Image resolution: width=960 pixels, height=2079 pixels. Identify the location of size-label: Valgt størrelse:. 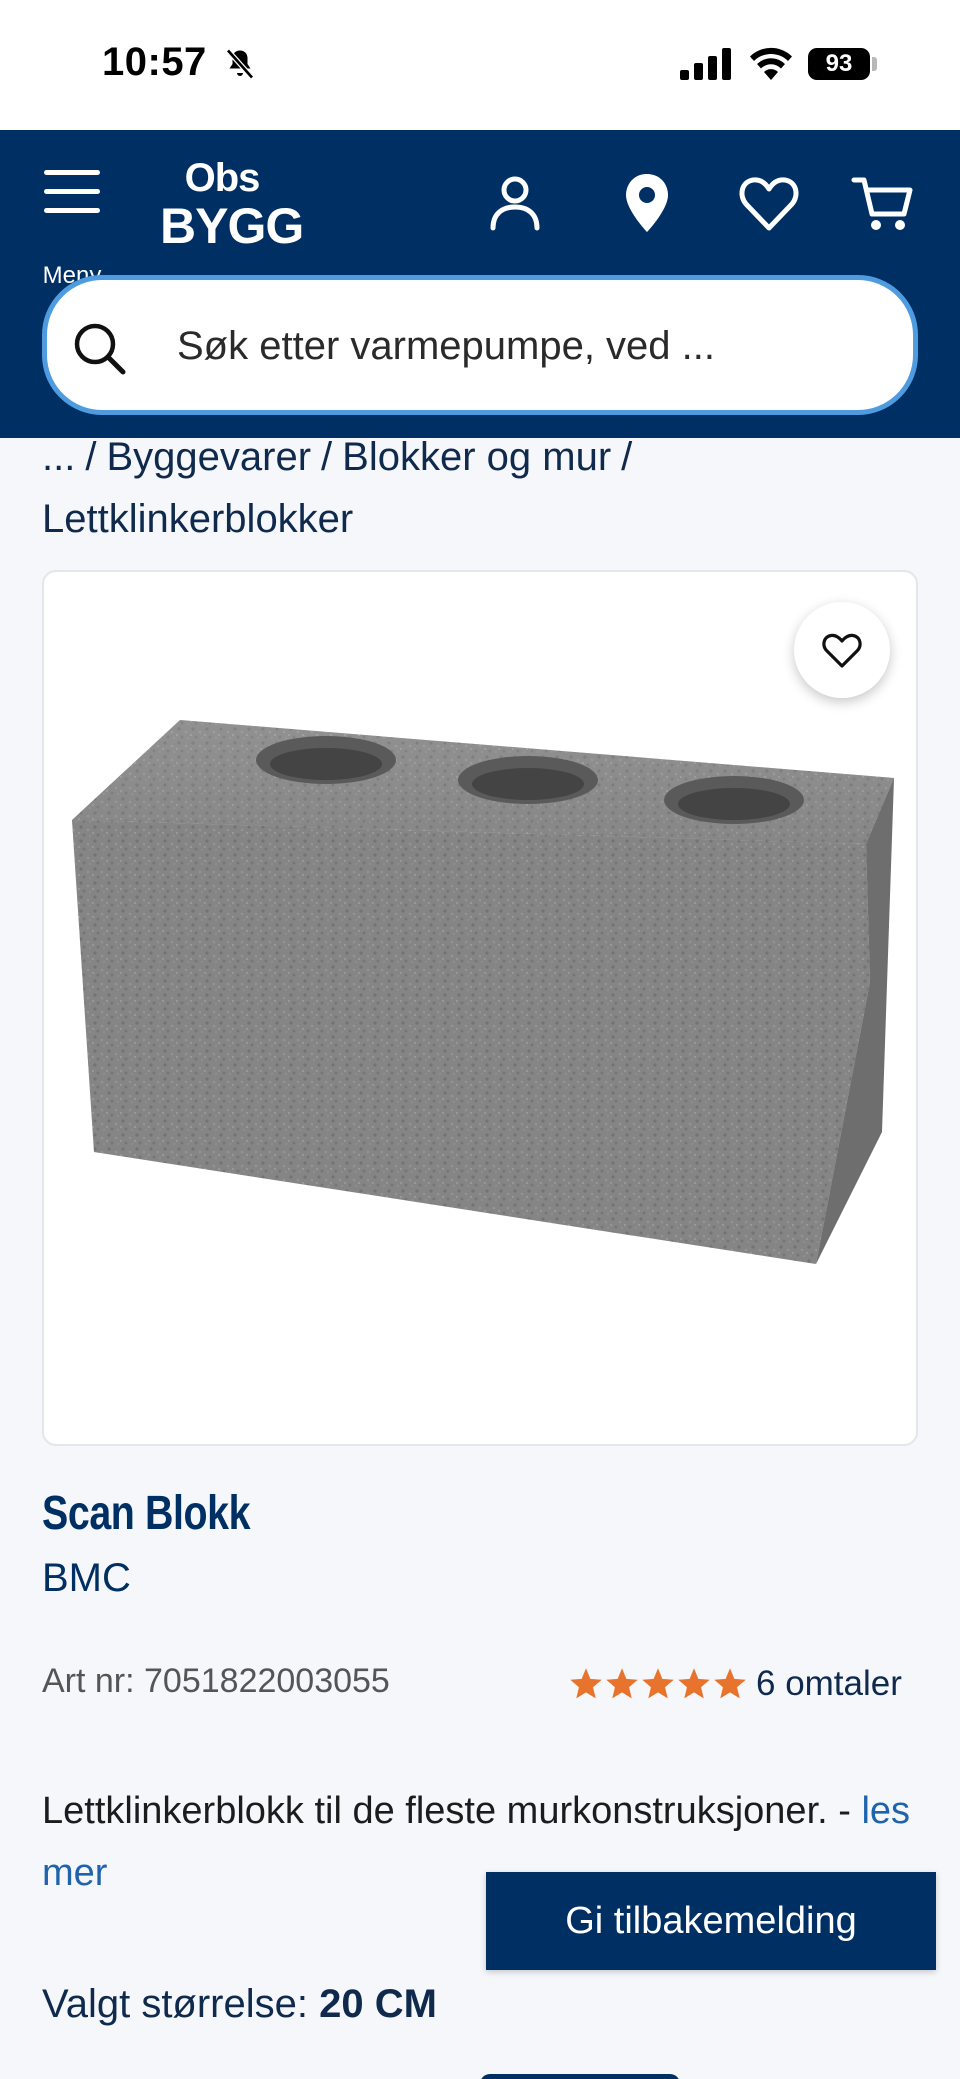
(175, 2004).